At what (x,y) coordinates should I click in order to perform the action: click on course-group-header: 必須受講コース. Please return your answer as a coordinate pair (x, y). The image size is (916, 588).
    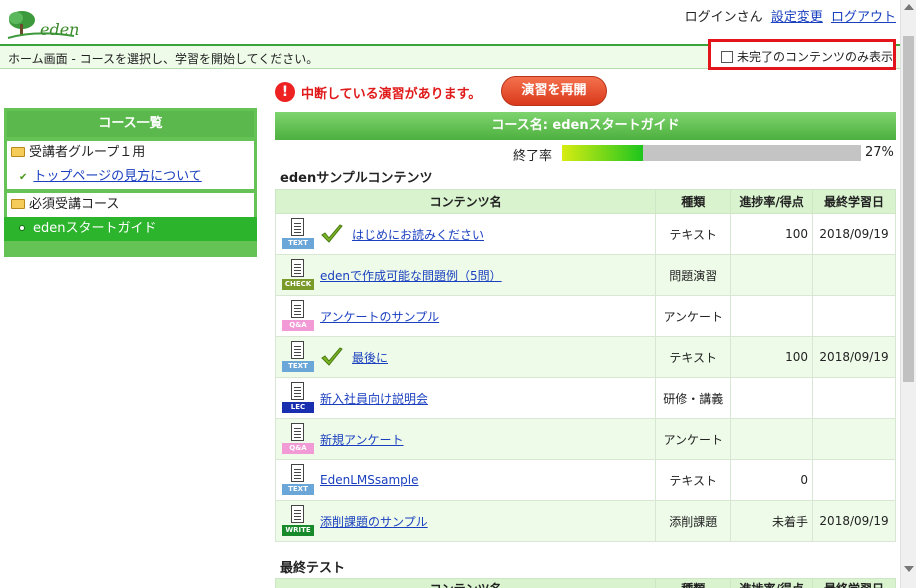
    Looking at the image, I should click on (130, 205).